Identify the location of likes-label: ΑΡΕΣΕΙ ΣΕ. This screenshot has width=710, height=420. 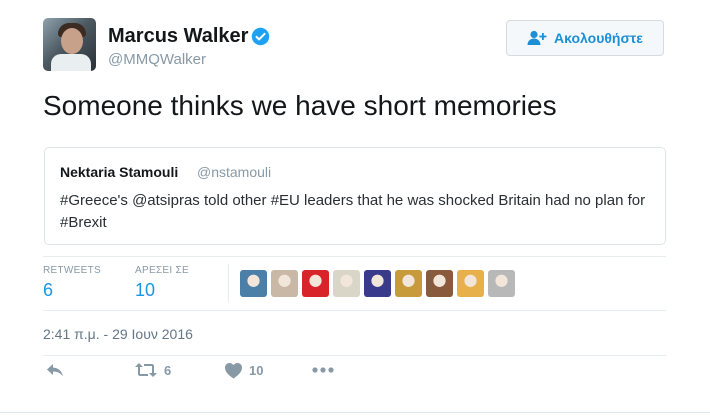
(162, 270).